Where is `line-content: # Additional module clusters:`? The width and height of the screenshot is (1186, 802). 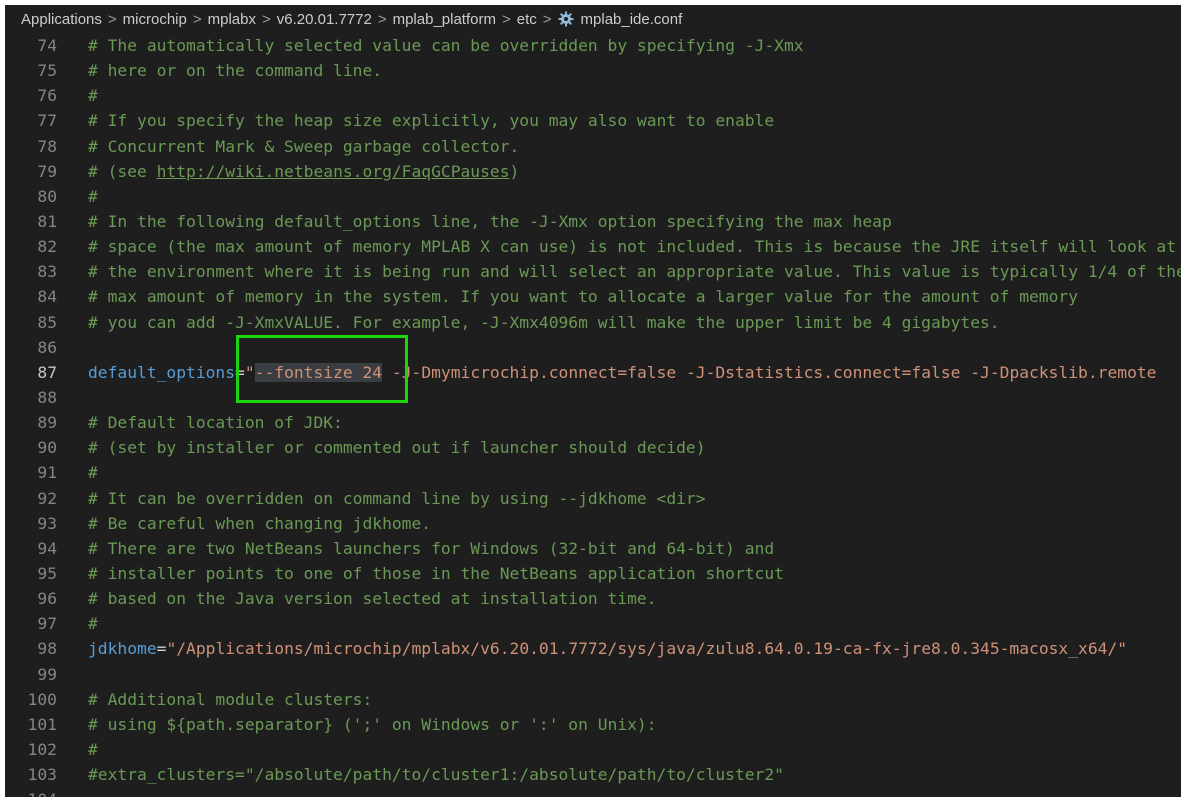
line-content: # Additional module clusters: is located at coordinates (230, 699).